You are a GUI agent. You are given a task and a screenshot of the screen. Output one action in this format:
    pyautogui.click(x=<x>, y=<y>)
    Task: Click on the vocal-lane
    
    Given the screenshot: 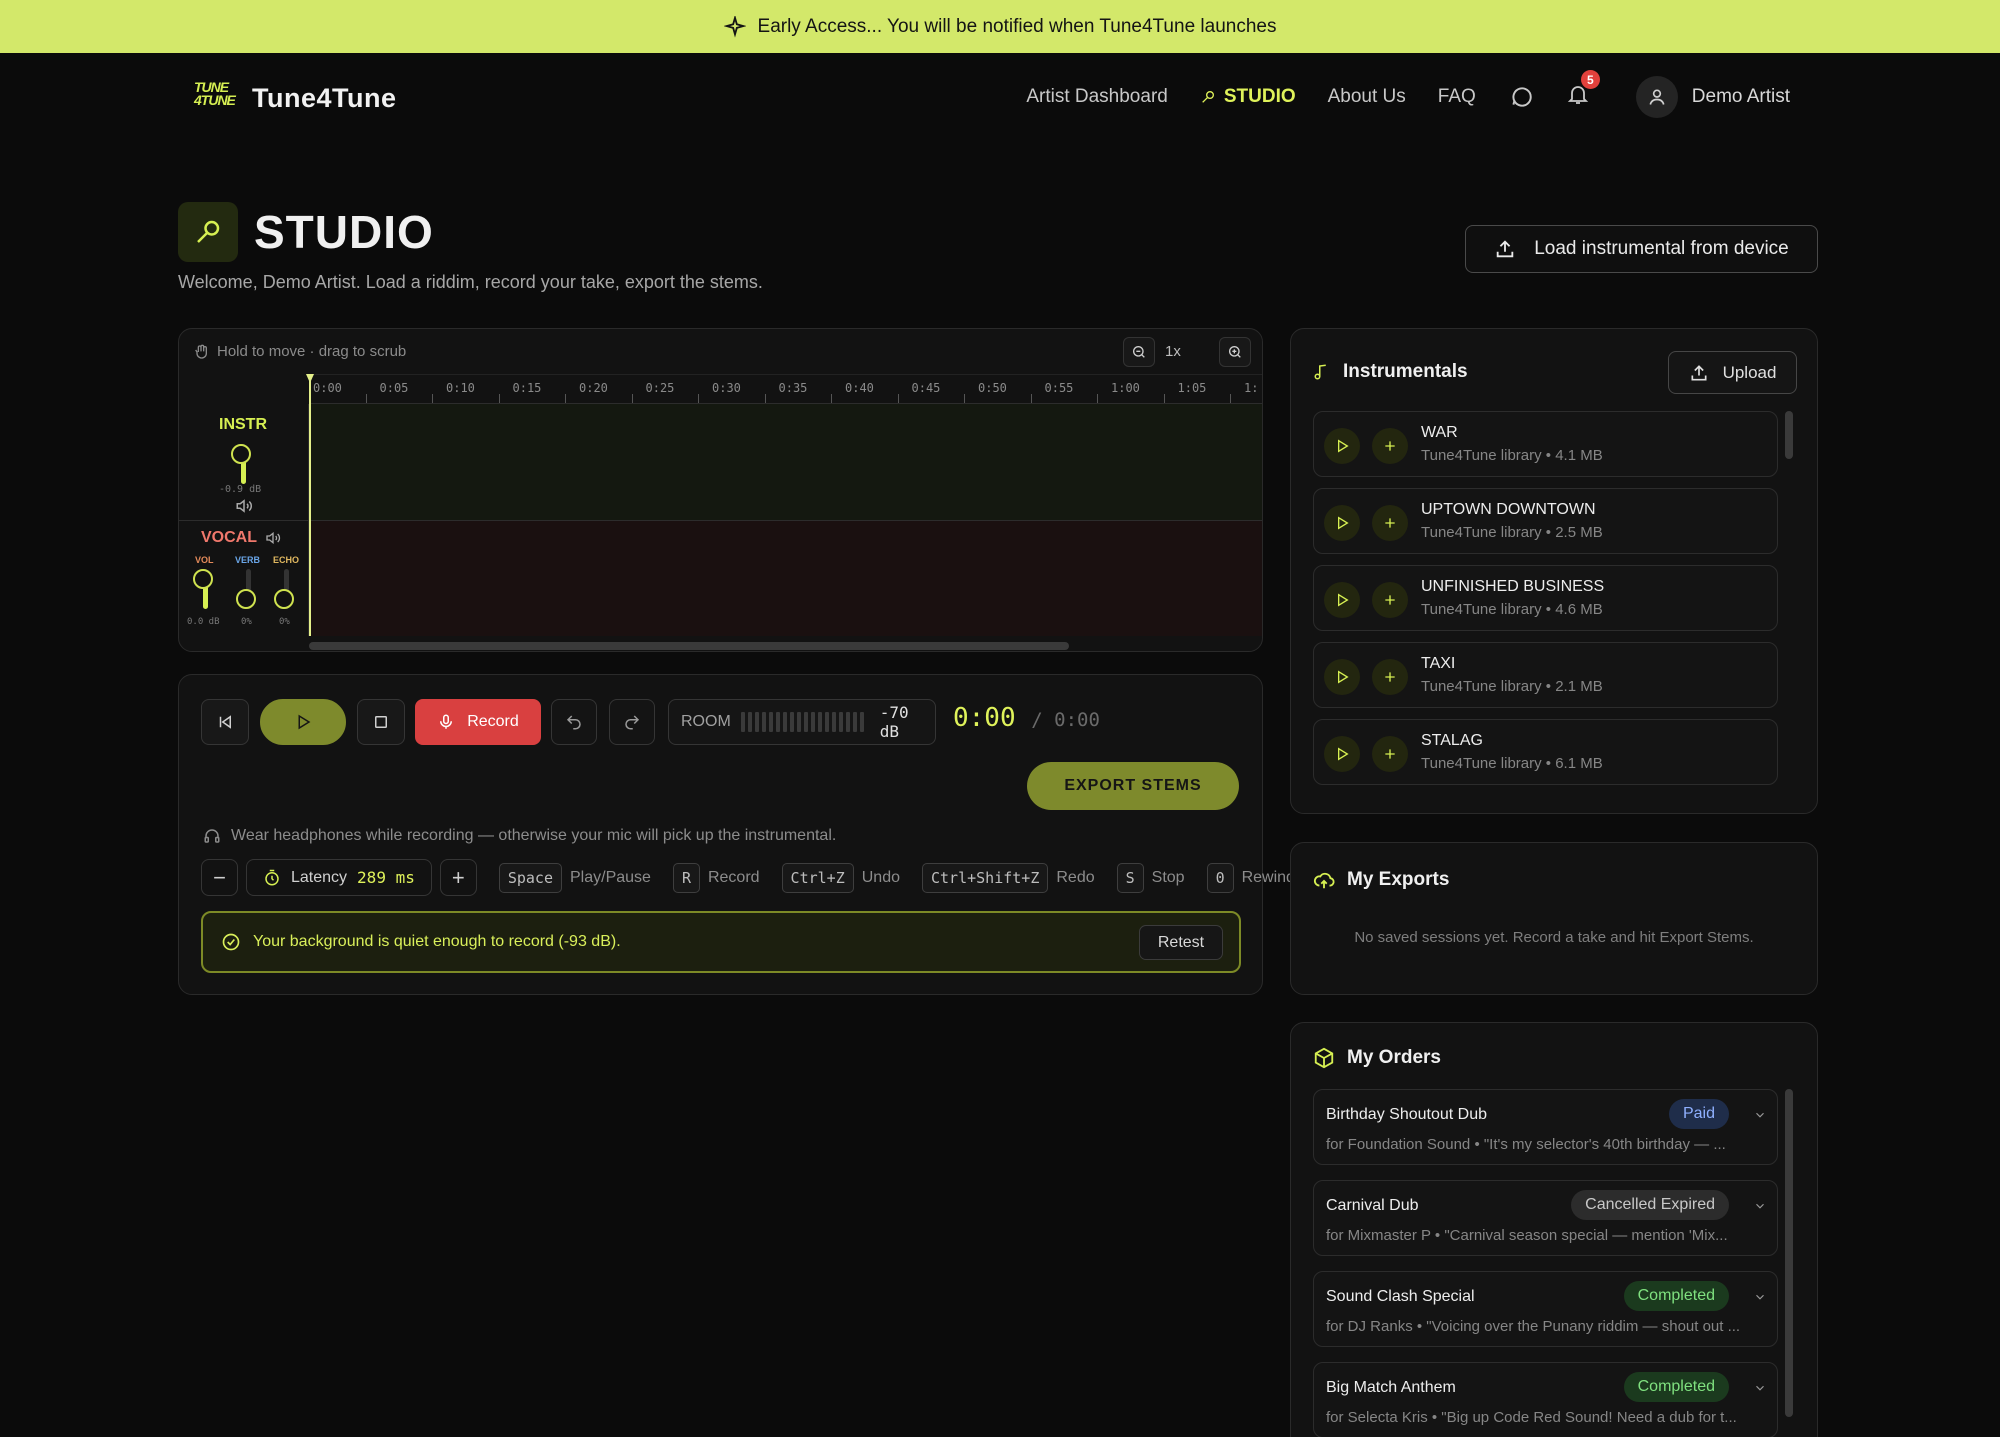 What is the action you would take?
    pyautogui.click(x=785, y=578)
    